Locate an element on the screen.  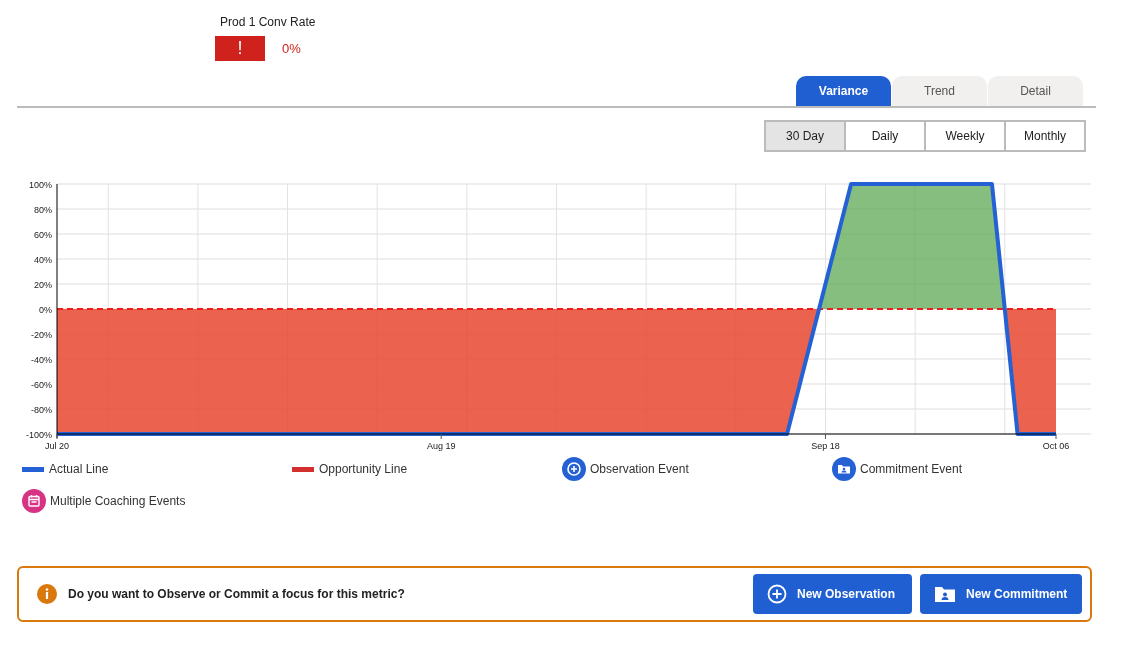
tab: Variance is located at coordinates (843, 91).